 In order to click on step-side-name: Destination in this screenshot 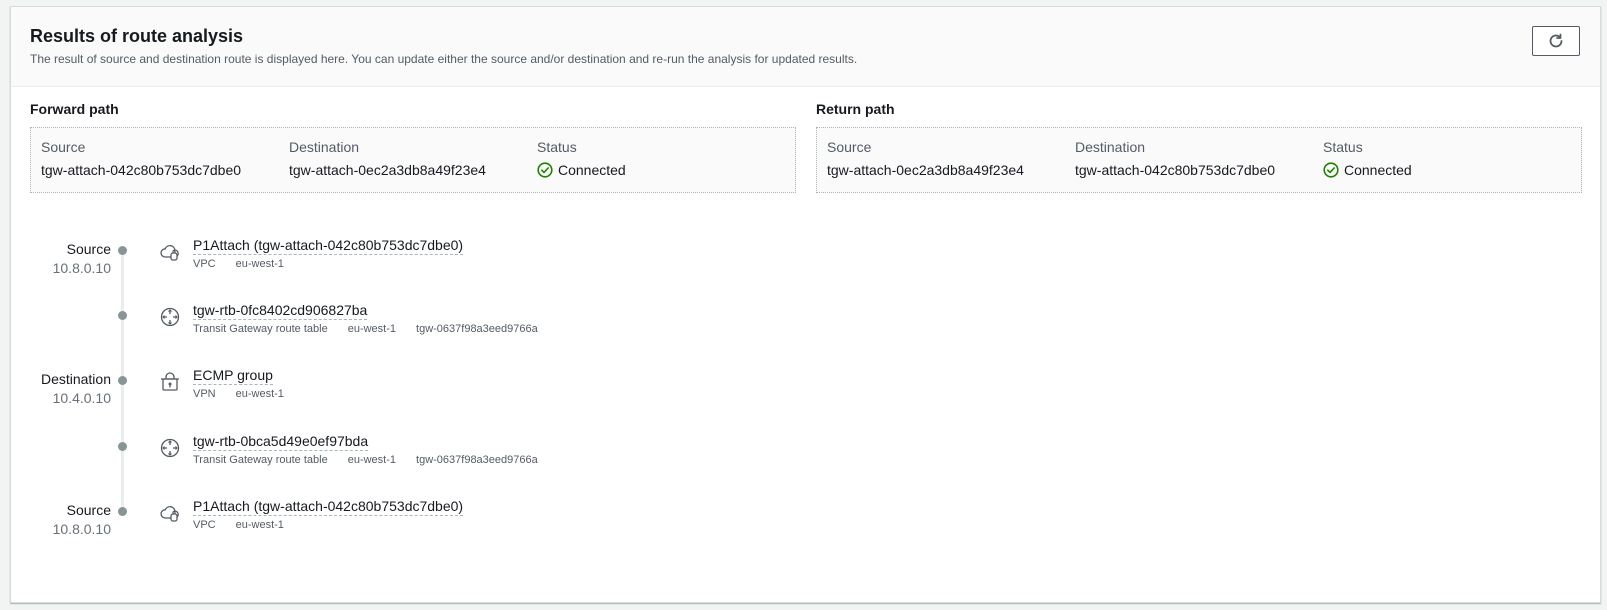, I will do `click(75, 379)`.